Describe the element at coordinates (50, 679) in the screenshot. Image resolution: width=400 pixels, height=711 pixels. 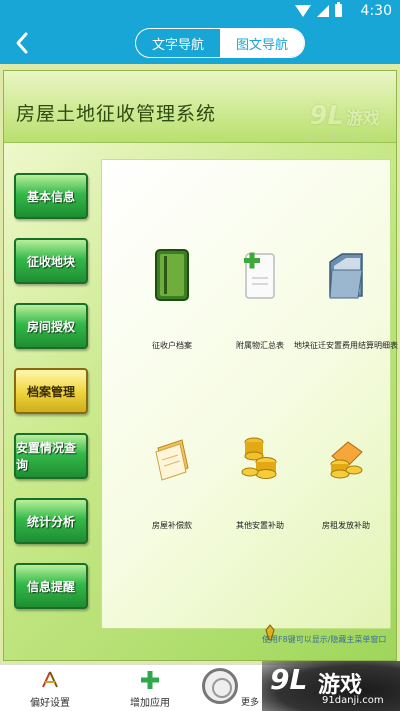
I see `preferences-icon` at that location.